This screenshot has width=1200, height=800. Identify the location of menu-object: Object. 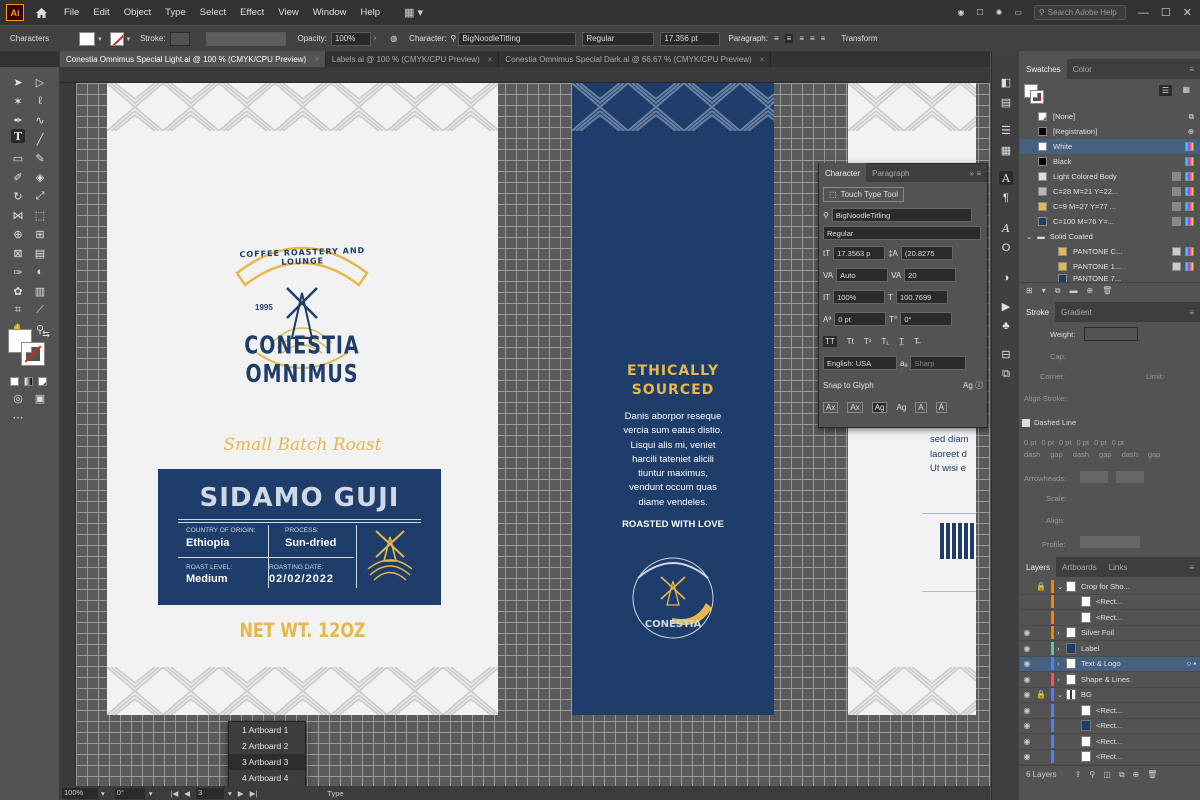
(137, 12).